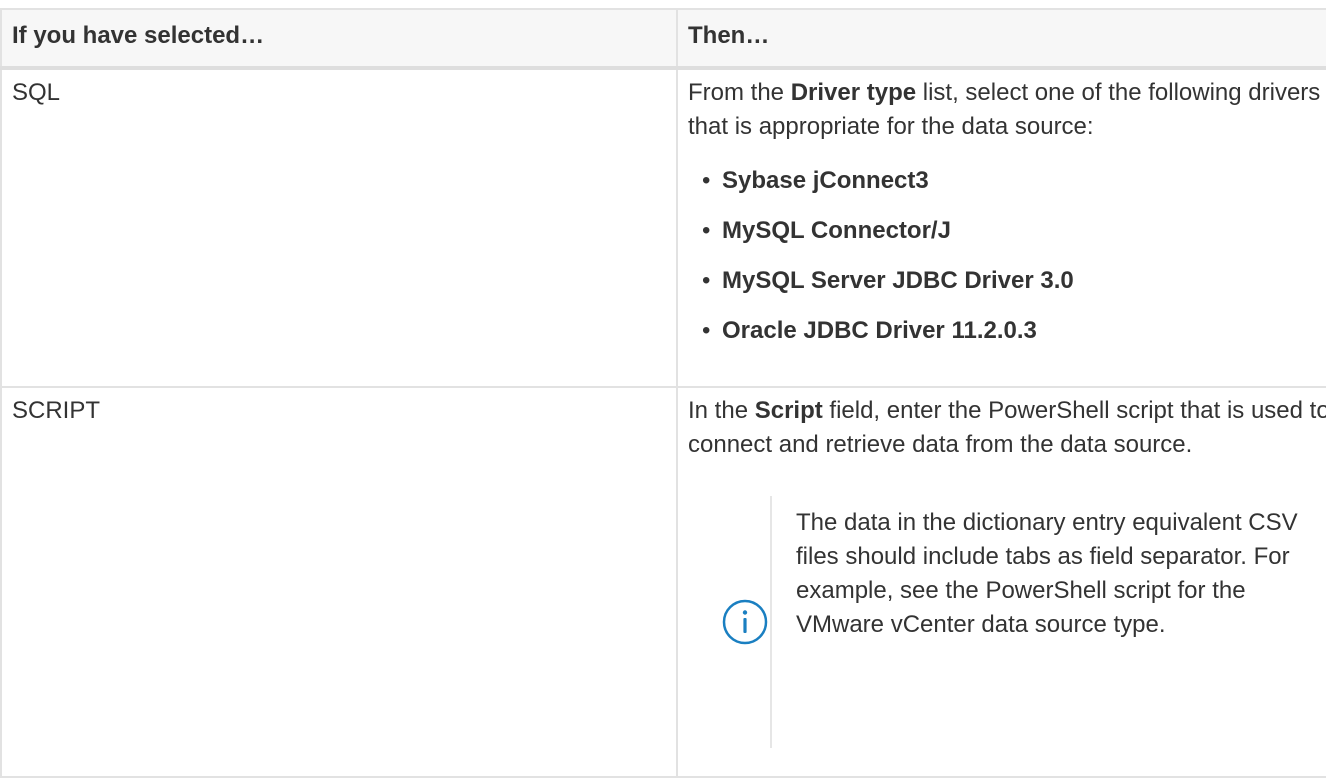 This screenshot has height=778, width=1326. I want to click on driver-item-oracle: Oracle JDBC Driver 11.2.0.3, so click(1014, 331).